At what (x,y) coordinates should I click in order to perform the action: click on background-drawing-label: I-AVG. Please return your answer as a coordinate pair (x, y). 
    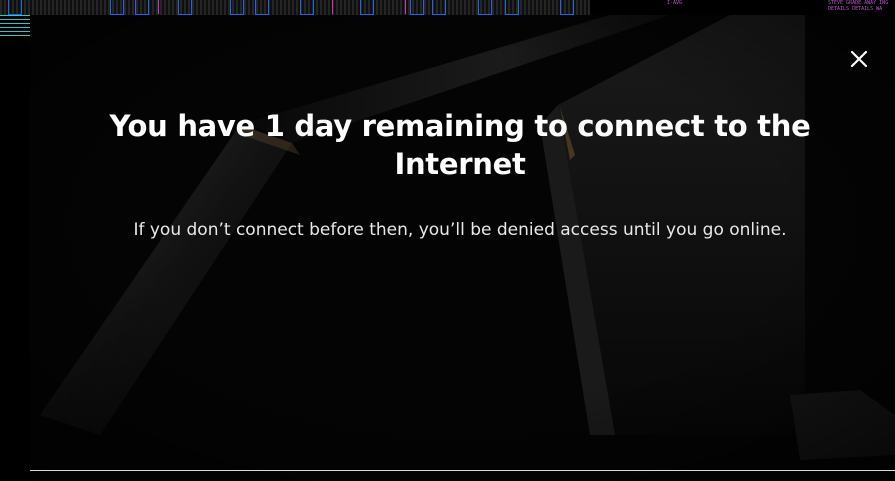
    Looking at the image, I should click on (675, 3).